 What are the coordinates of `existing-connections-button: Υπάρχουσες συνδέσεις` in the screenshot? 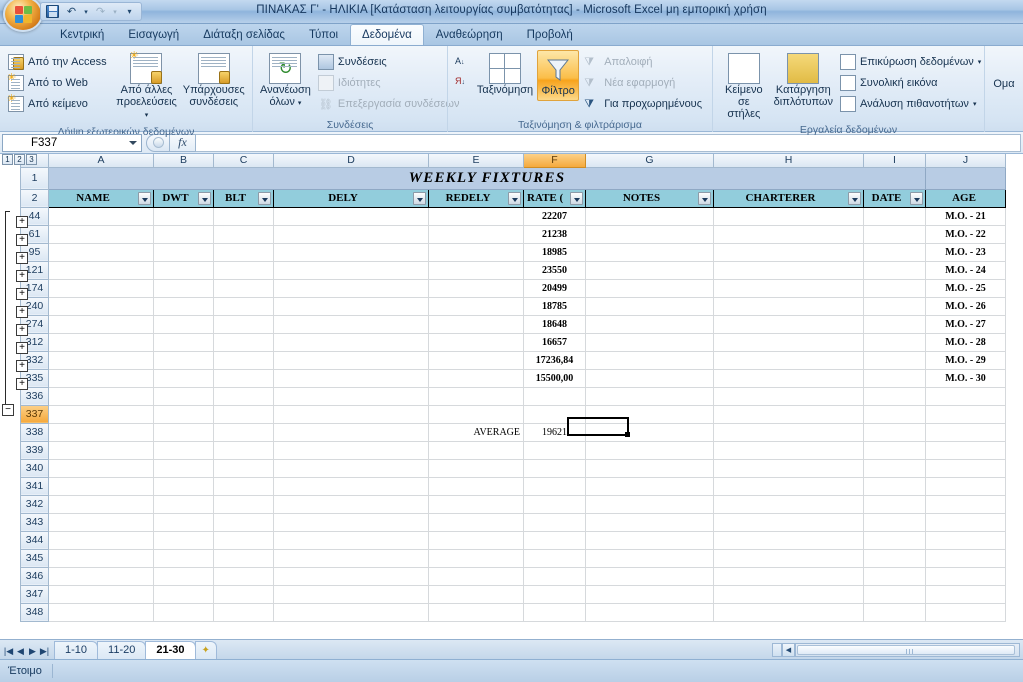 It's located at (213, 80).